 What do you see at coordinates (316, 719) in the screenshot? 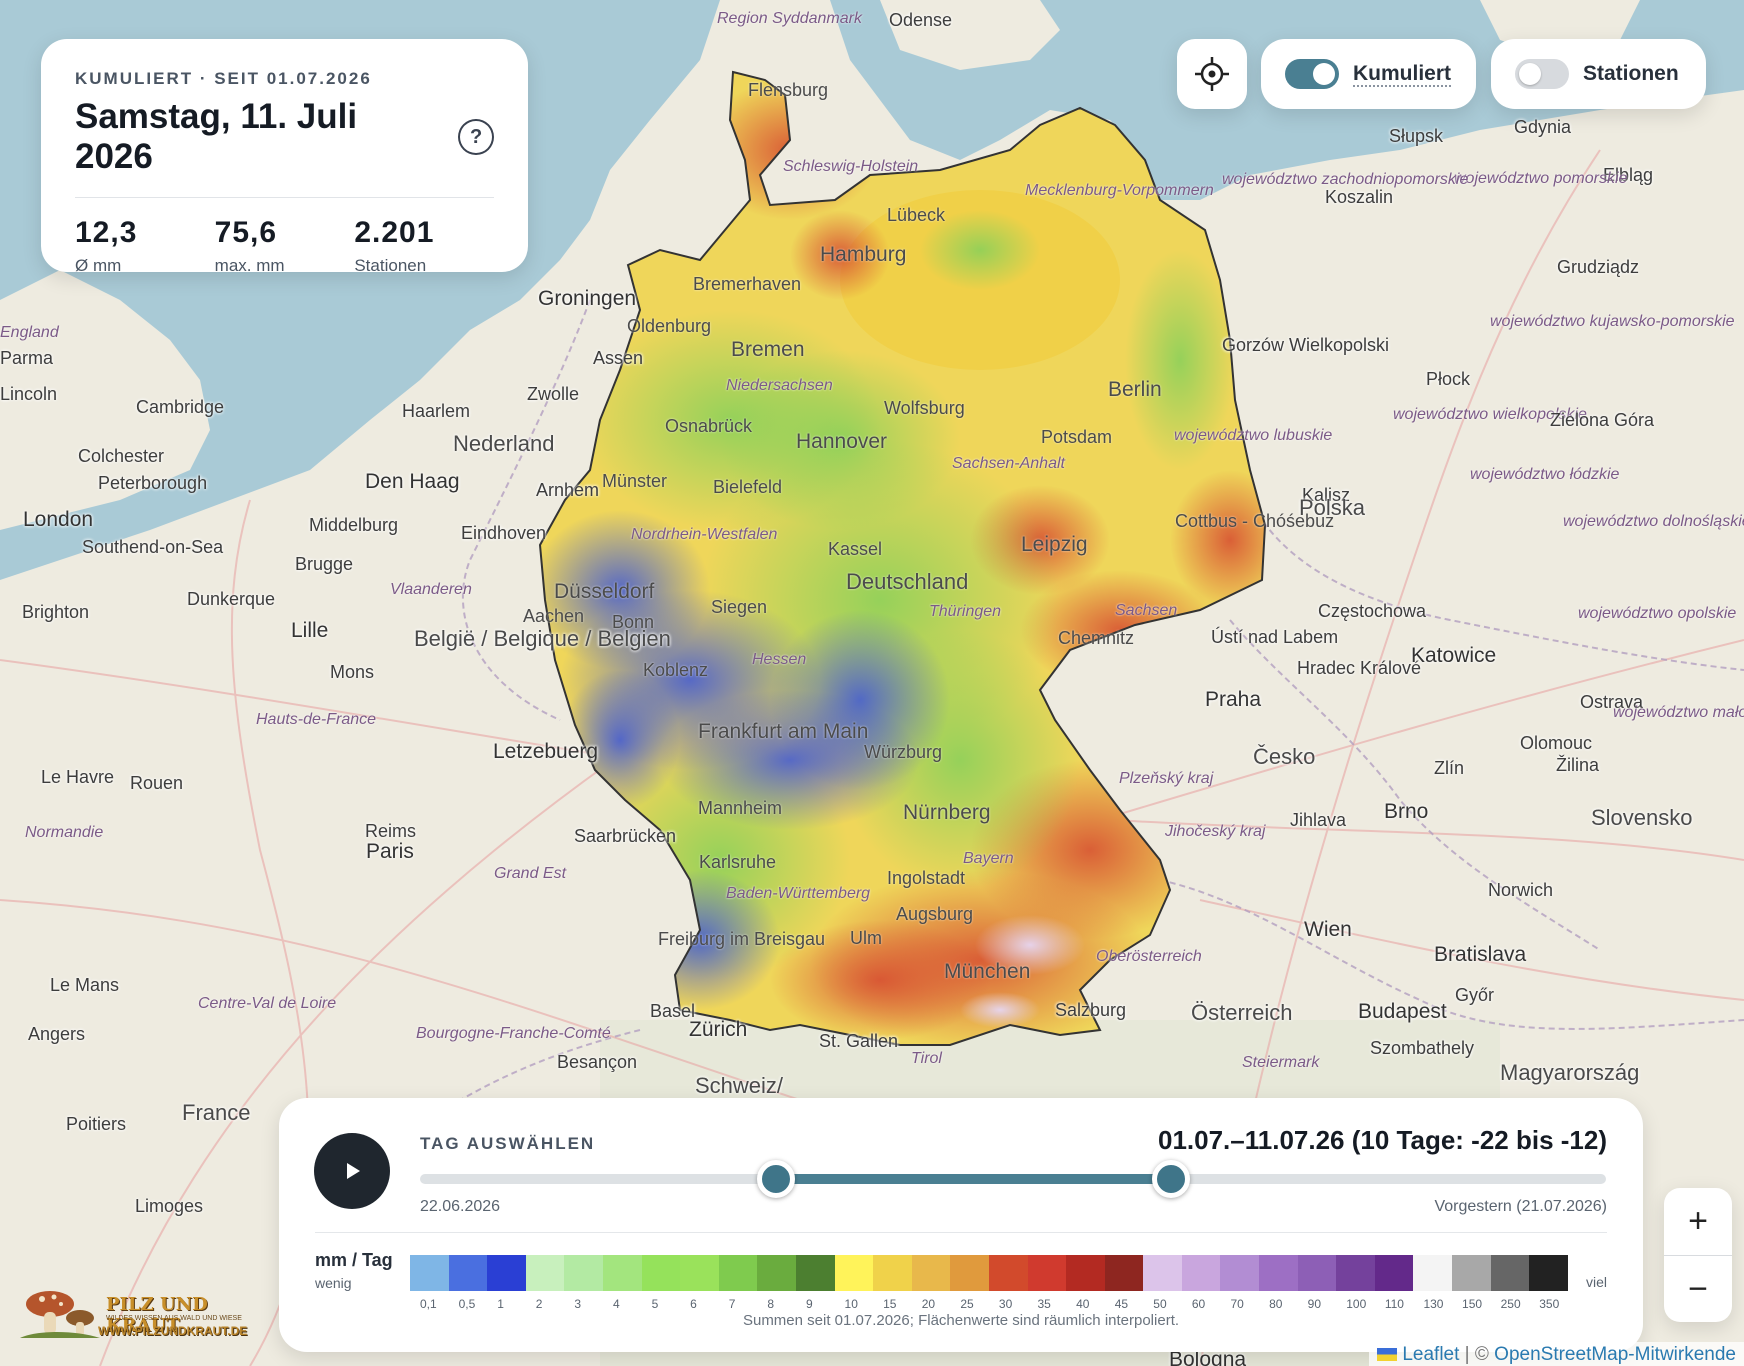
I see `map-place-label: Hauts-de-France` at bounding box center [316, 719].